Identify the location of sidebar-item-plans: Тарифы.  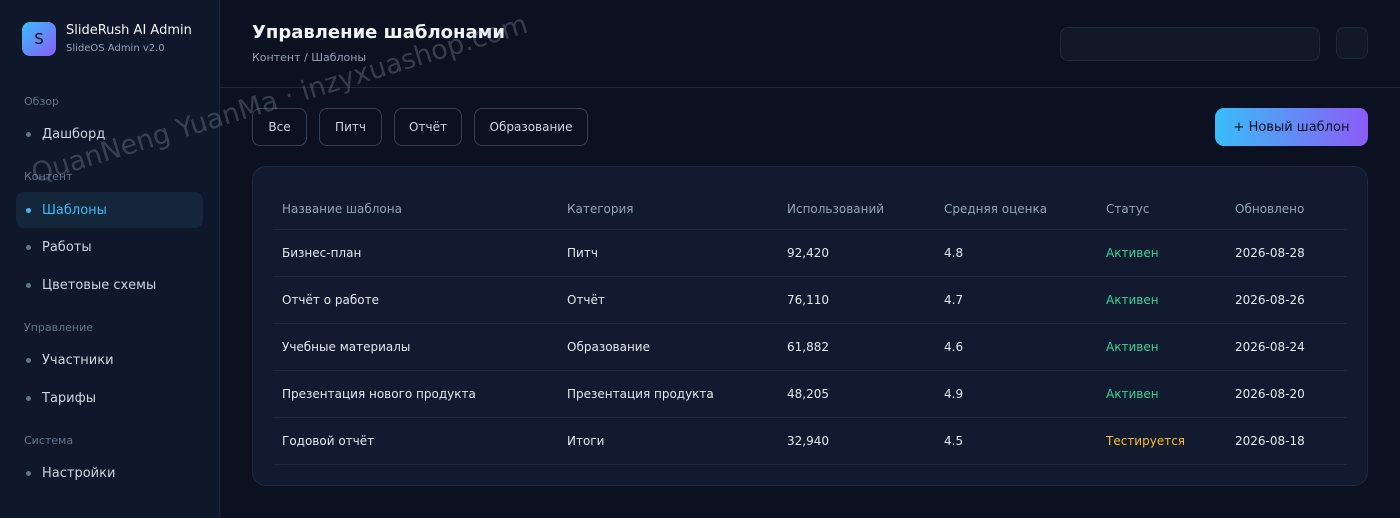
(109, 398).